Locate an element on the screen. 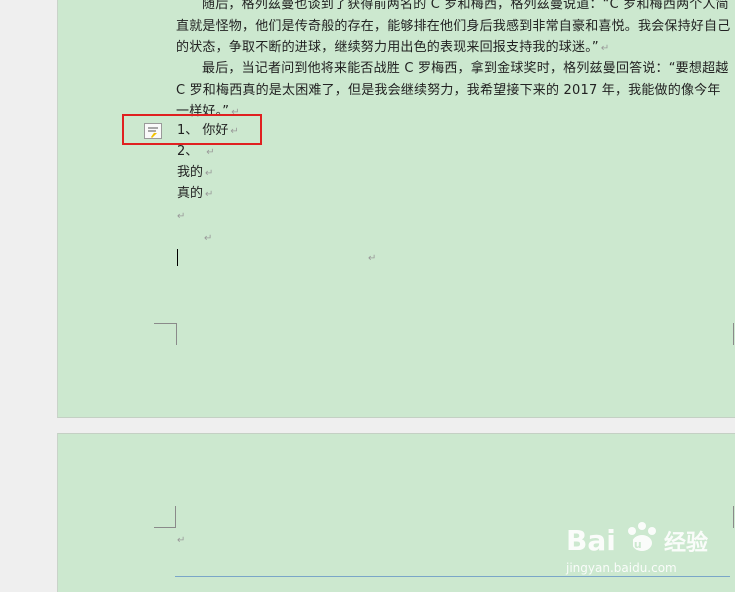  empty-paragraph-2: ↵ is located at coordinates (208, 238).